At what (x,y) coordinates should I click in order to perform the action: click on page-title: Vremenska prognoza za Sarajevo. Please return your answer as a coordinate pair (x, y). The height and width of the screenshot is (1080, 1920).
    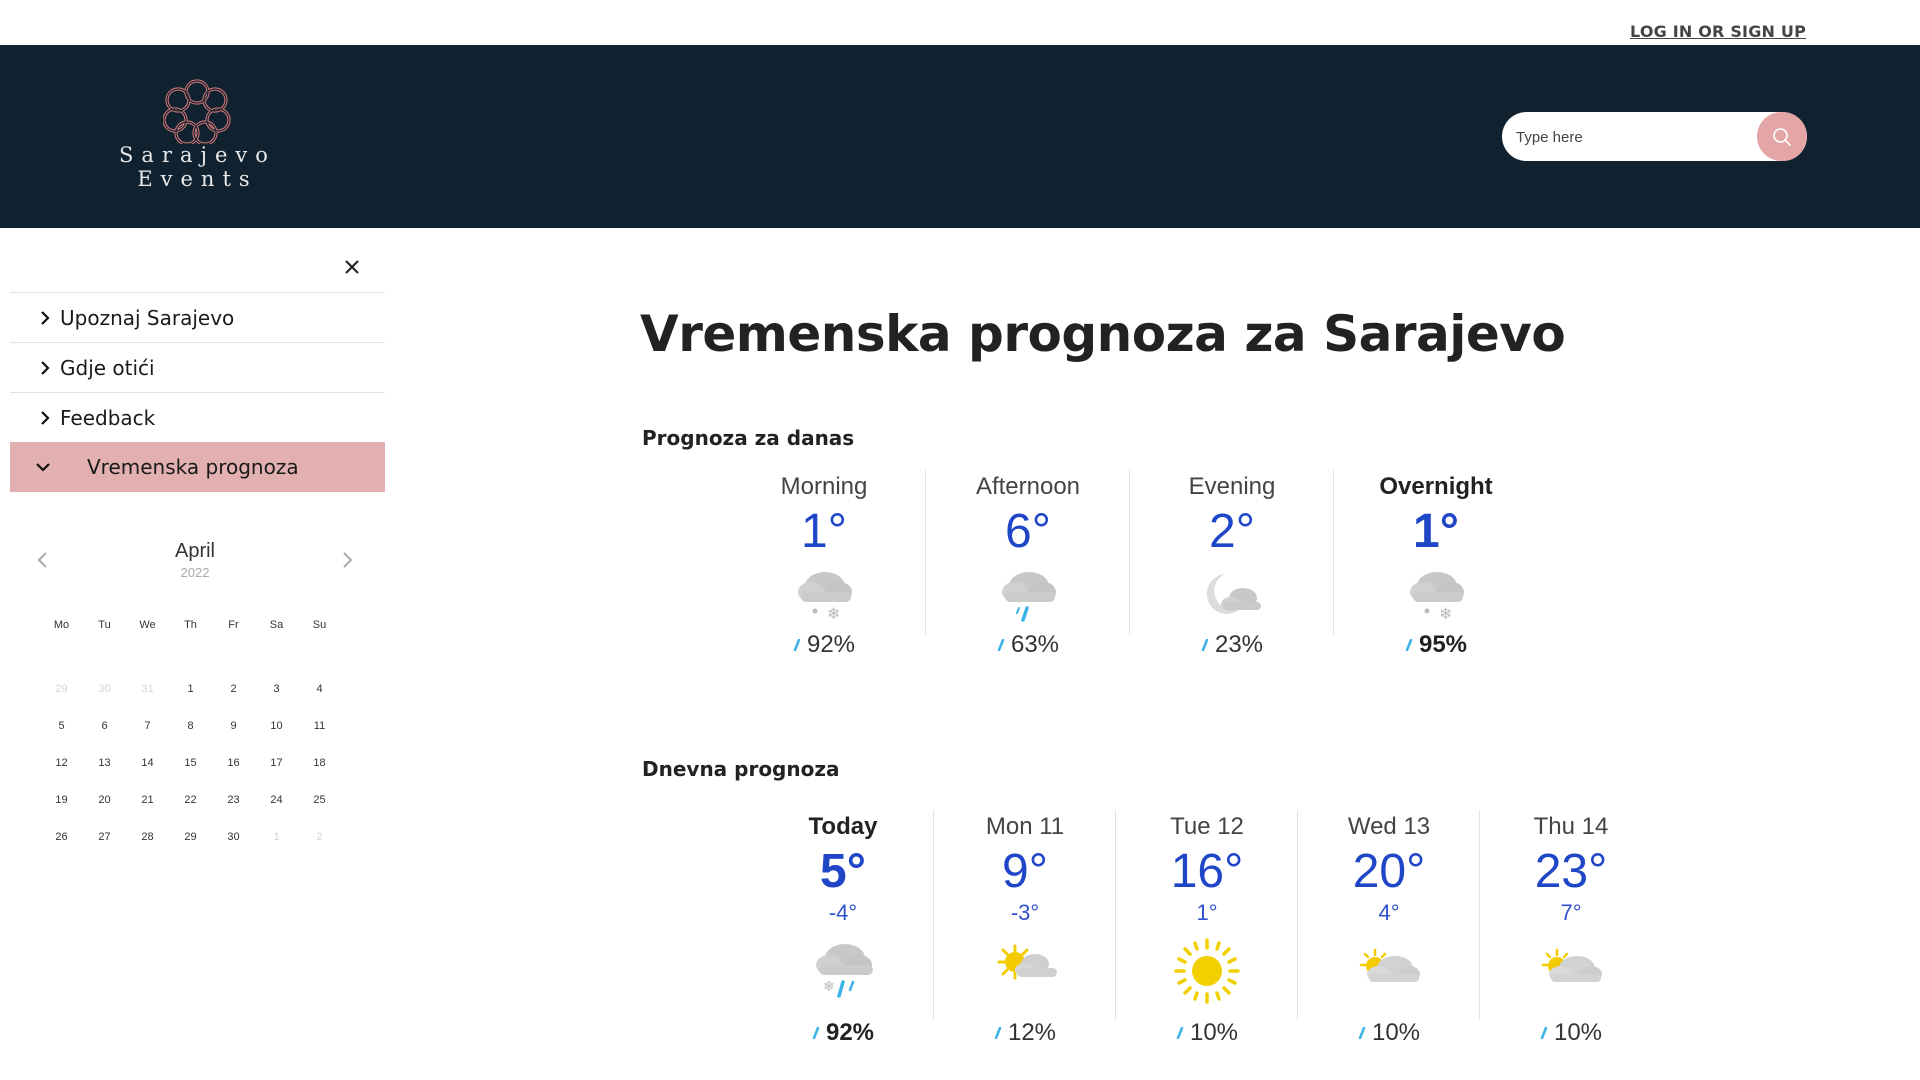
    Looking at the image, I should click on (1103, 334).